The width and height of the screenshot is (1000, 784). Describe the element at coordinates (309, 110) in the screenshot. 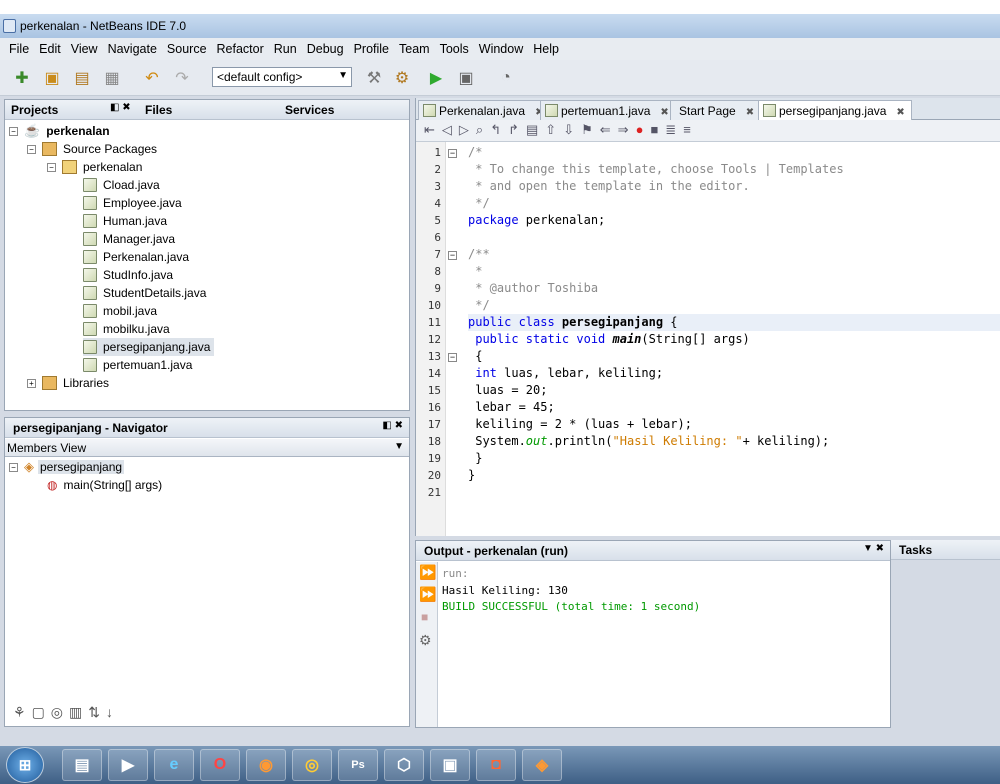

I see `tab-services: Services` at that location.